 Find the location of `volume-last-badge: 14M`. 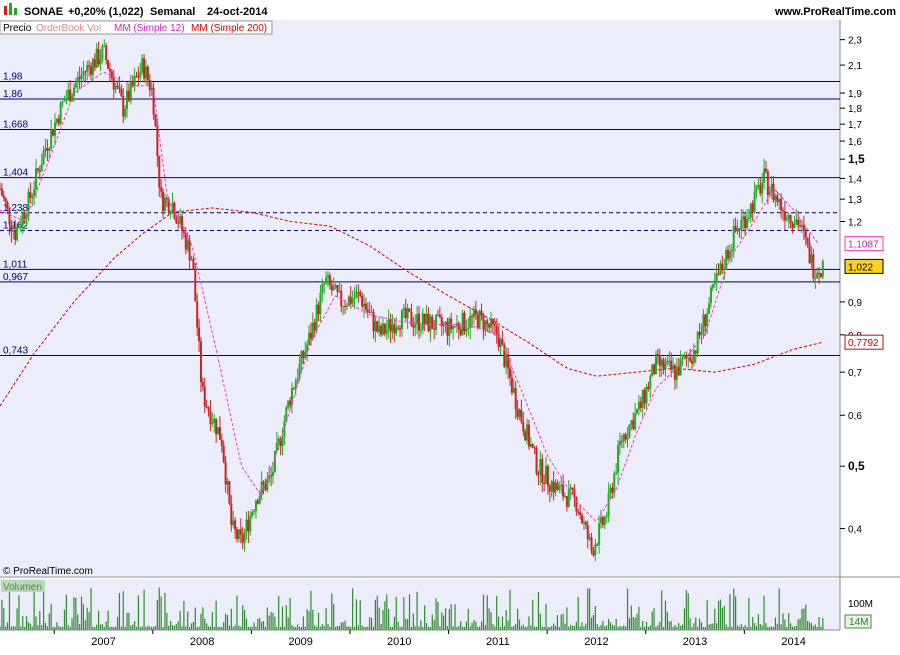

volume-last-badge: 14M is located at coordinates (858, 622).